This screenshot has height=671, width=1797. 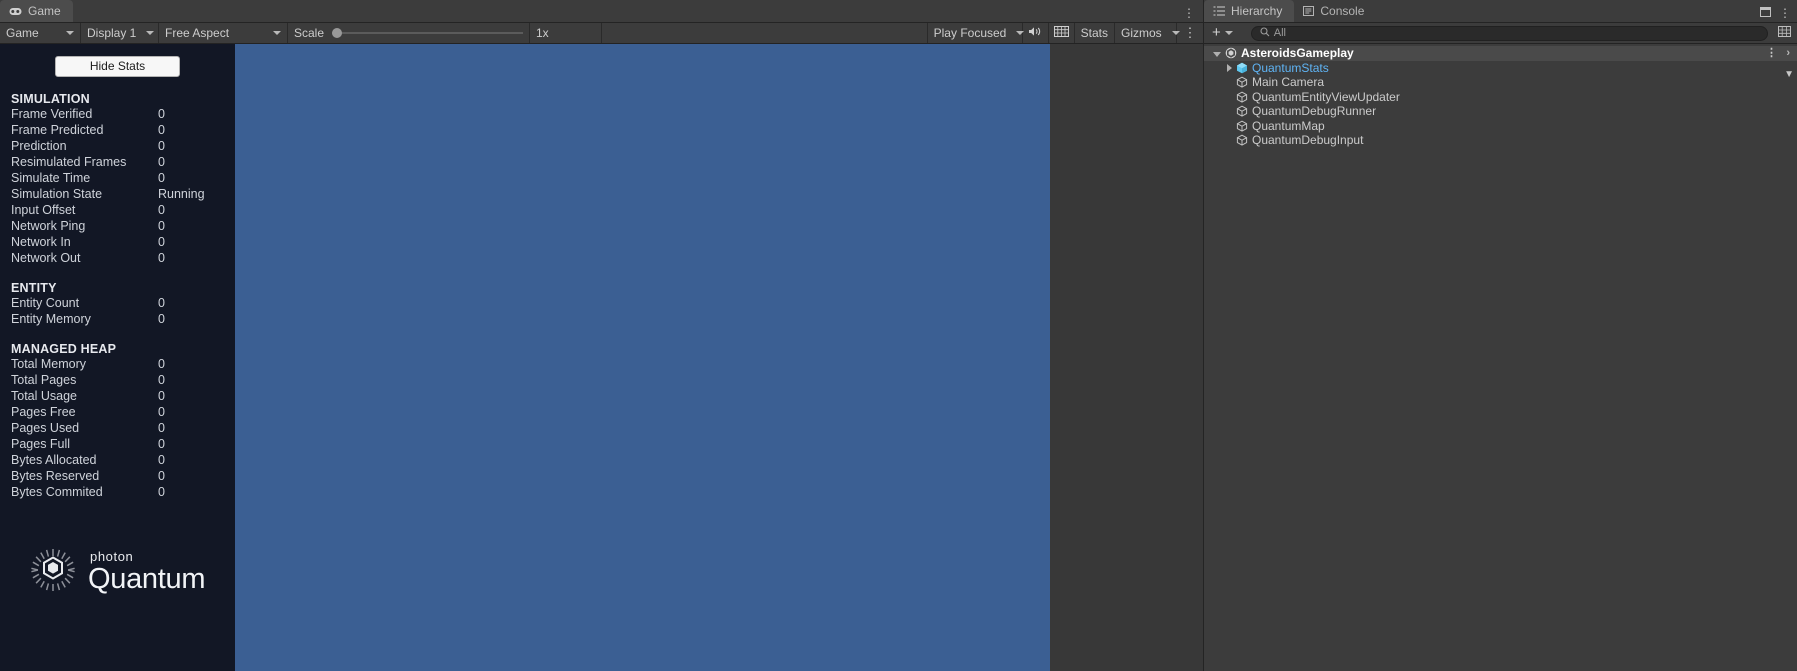 What do you see at coordinates (117, 428) in the screenshot?
I see `stat-row: Pages Used 0` at bounding box center [117, 428].